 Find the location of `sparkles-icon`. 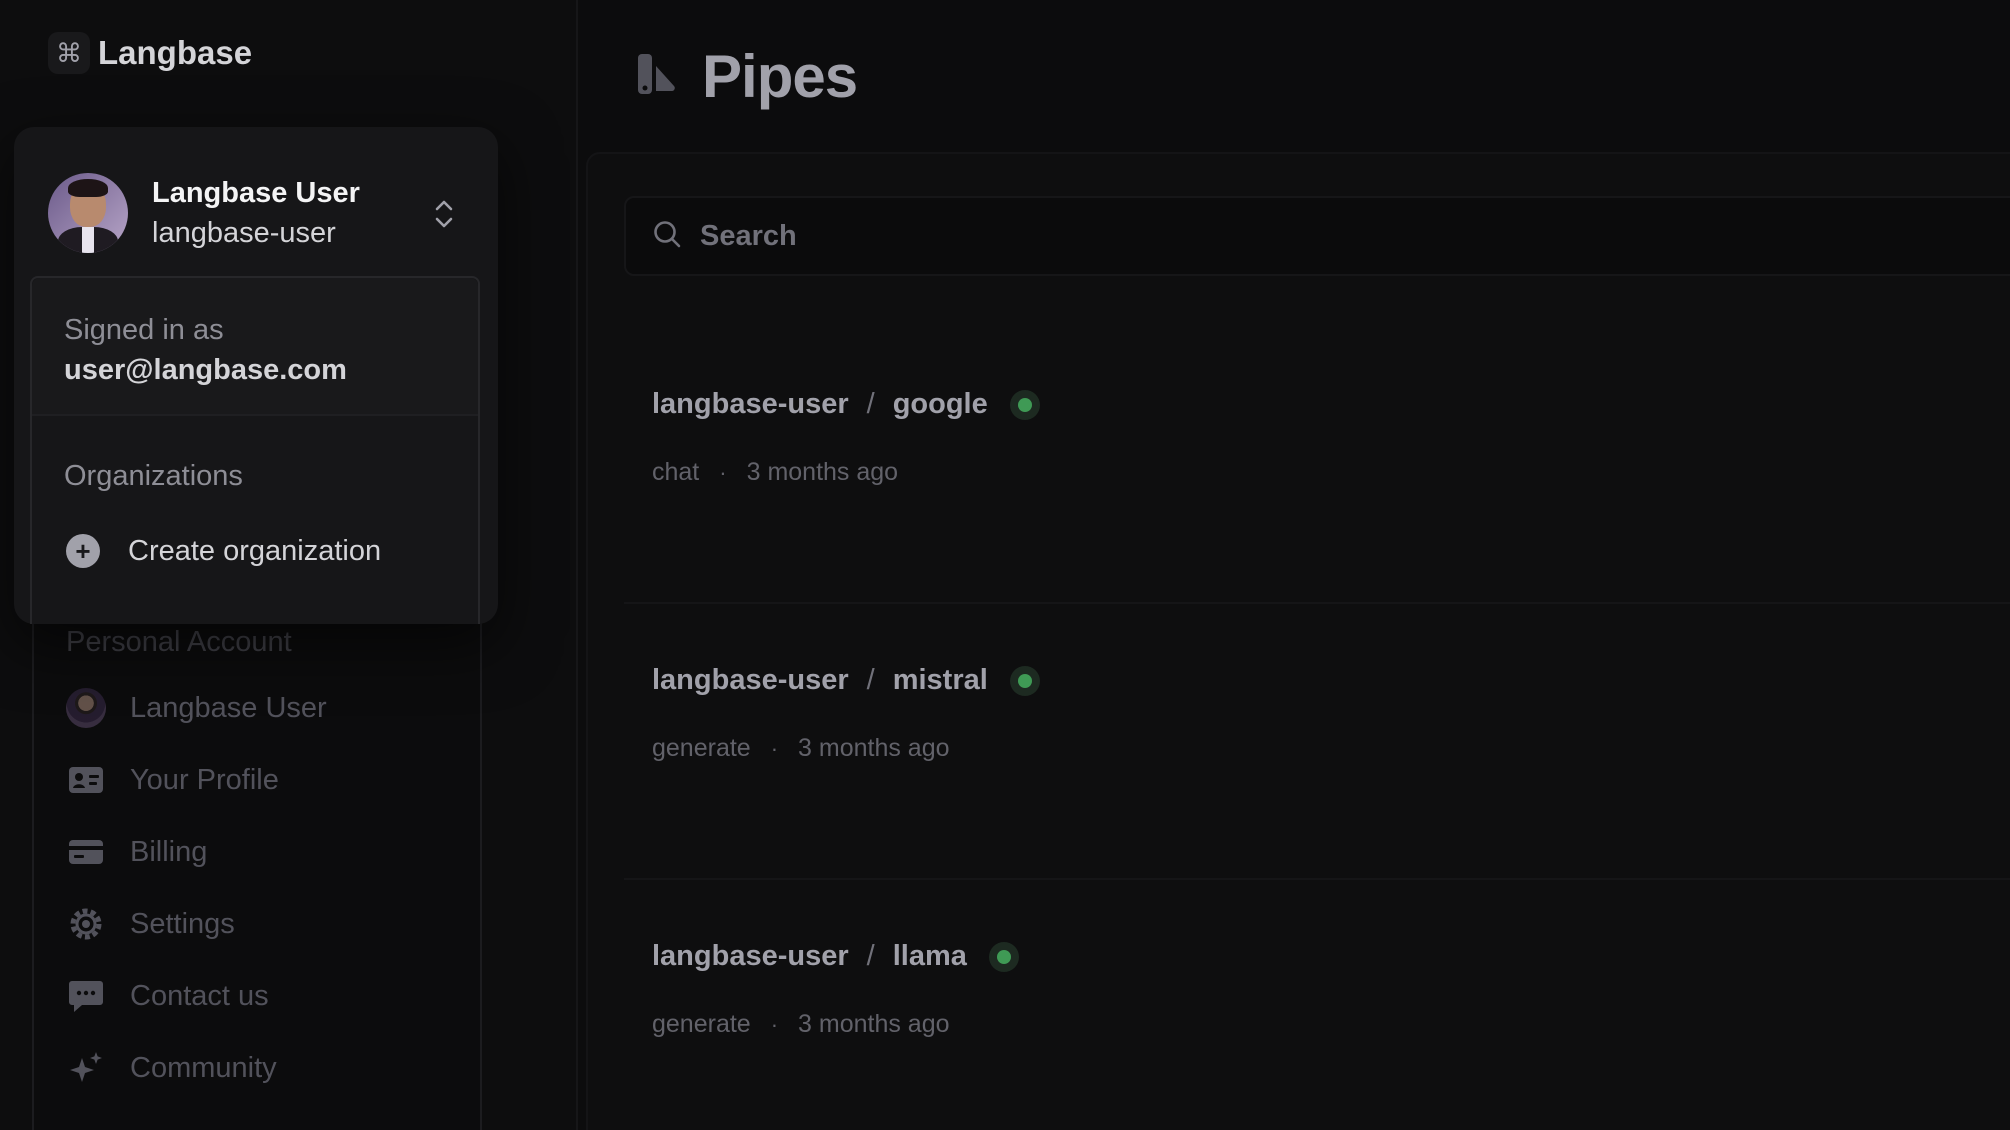

sparkles-icon is located at coordinates (86, 1068).